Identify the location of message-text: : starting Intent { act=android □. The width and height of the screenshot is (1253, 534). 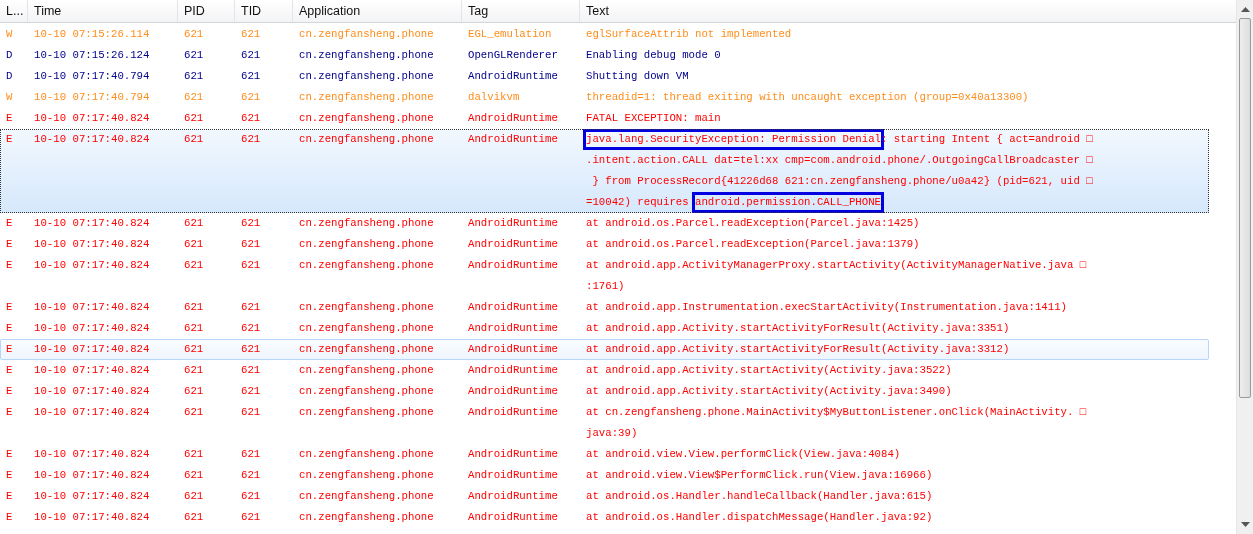
(987, 139).